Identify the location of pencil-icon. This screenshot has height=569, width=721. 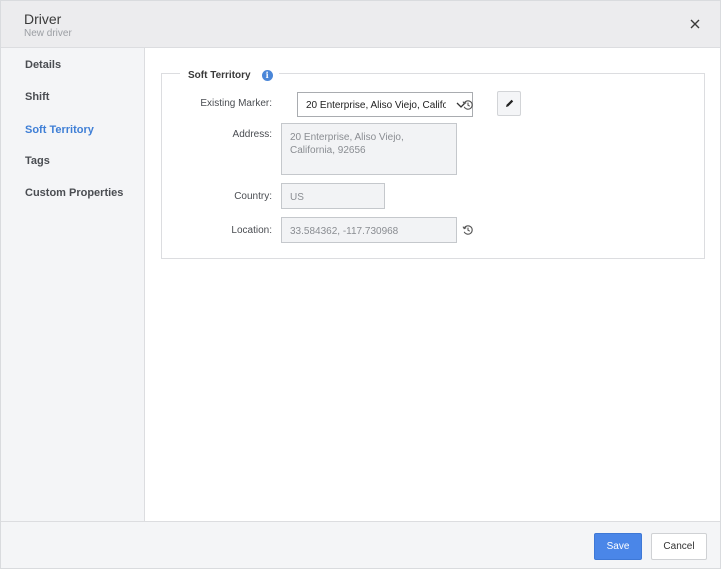
(510, 103).